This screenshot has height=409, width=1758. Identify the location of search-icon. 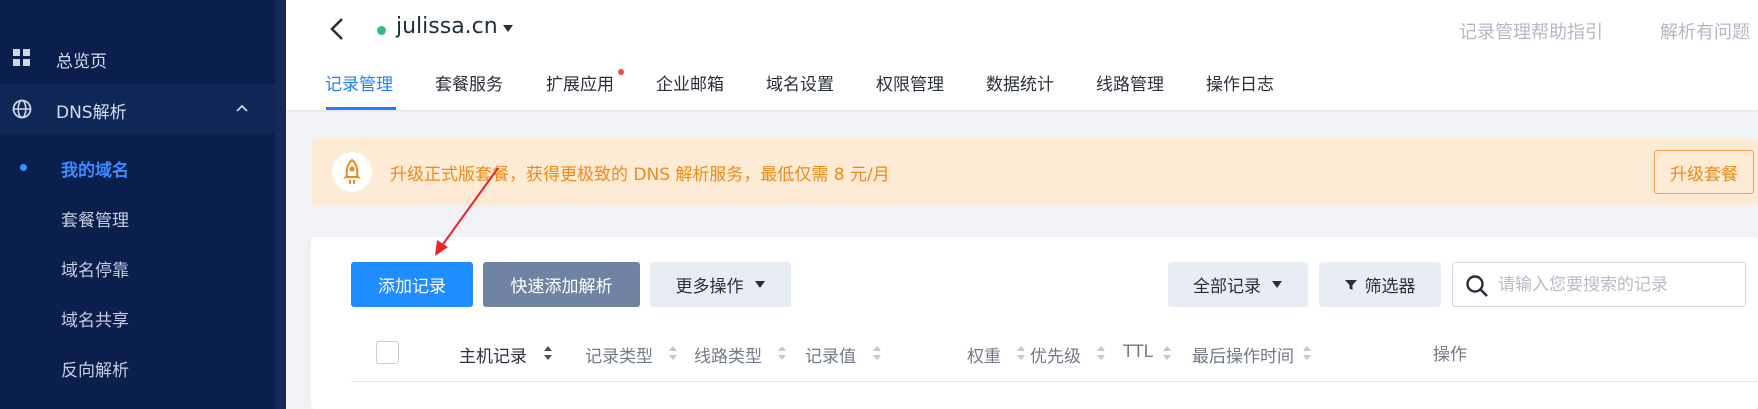
(1477, 286).